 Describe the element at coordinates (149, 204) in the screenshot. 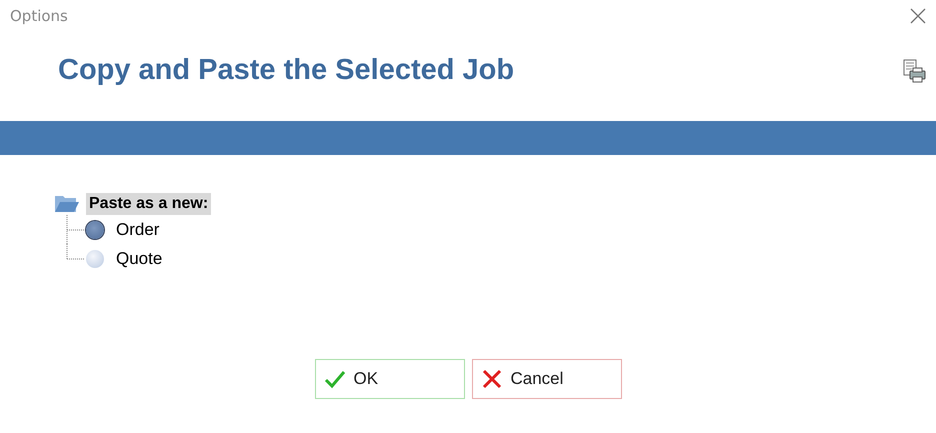

I see `tree-root-label: Paste as a new:` at that location.